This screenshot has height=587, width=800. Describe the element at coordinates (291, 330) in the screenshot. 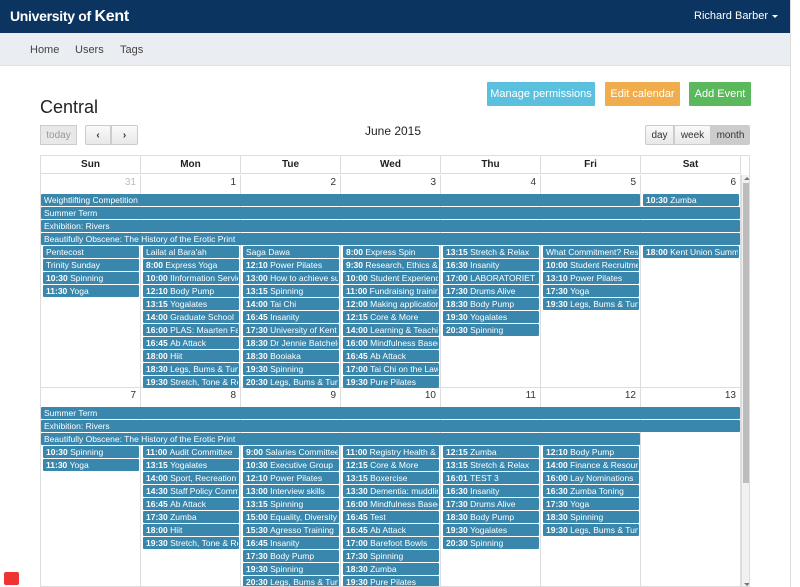

I see `calendar-event: 17:30 University of Kent` at that location.